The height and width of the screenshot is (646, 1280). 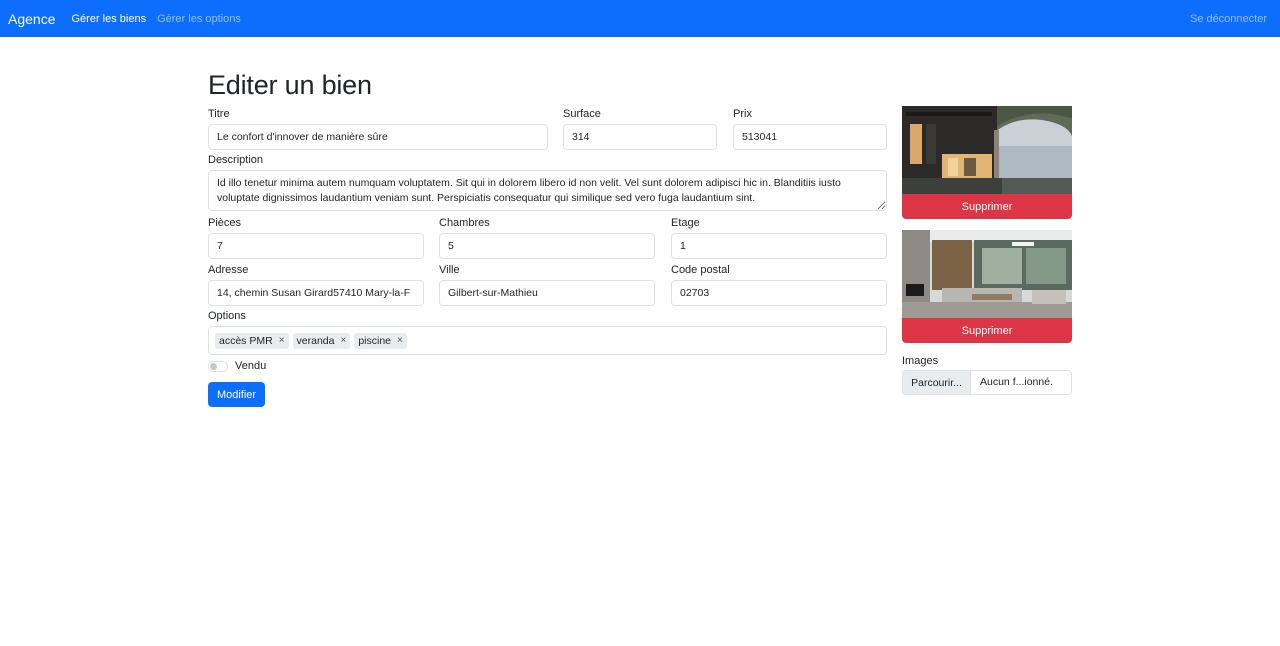 I want to click on ville-group: Ville Gilbert-sur-Mathieu, so click(x=547, y=285).